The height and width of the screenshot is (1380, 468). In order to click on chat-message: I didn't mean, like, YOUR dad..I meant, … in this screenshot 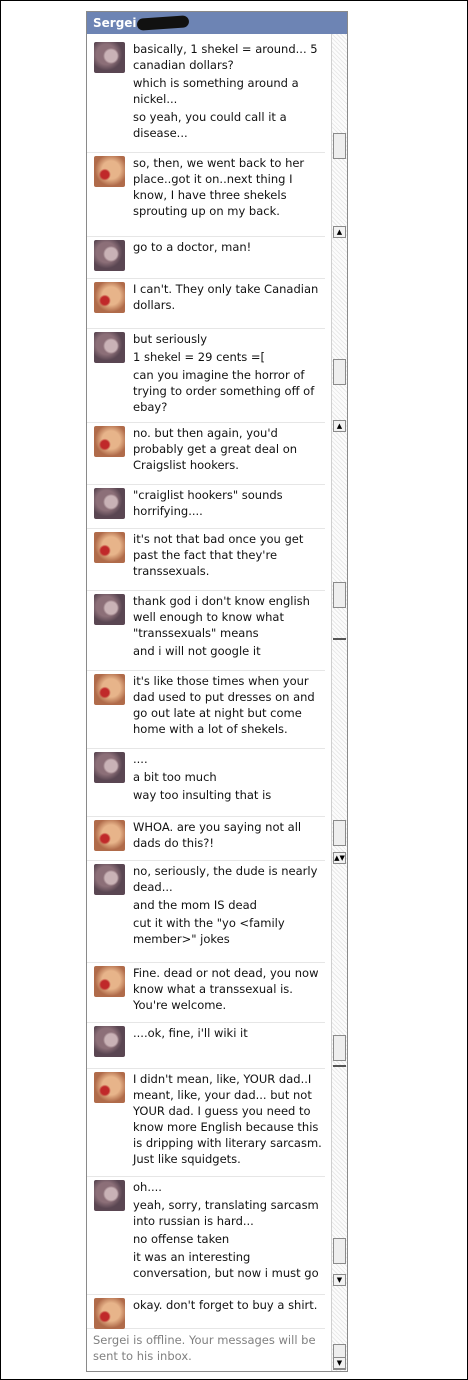, I will do `click(206, 1123)`.